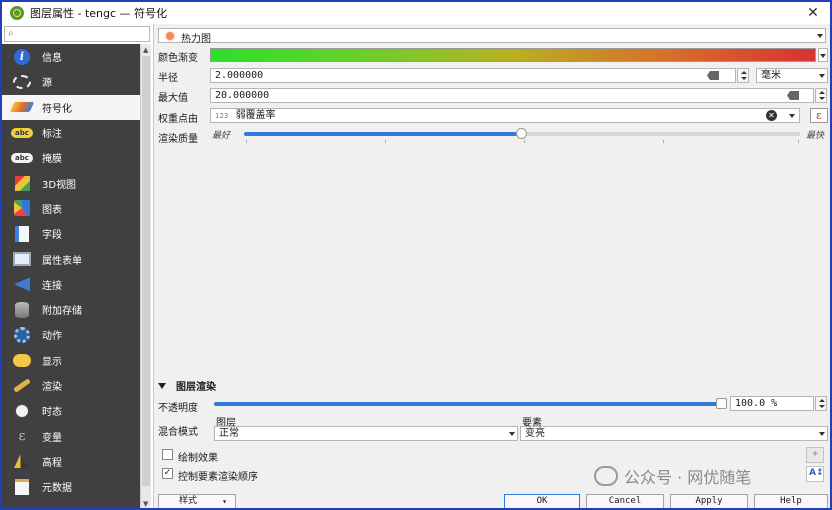 The width and height of the screenshot is (832, 510). I want to click on feature-blend-select: 变亮, so click(674, 433).